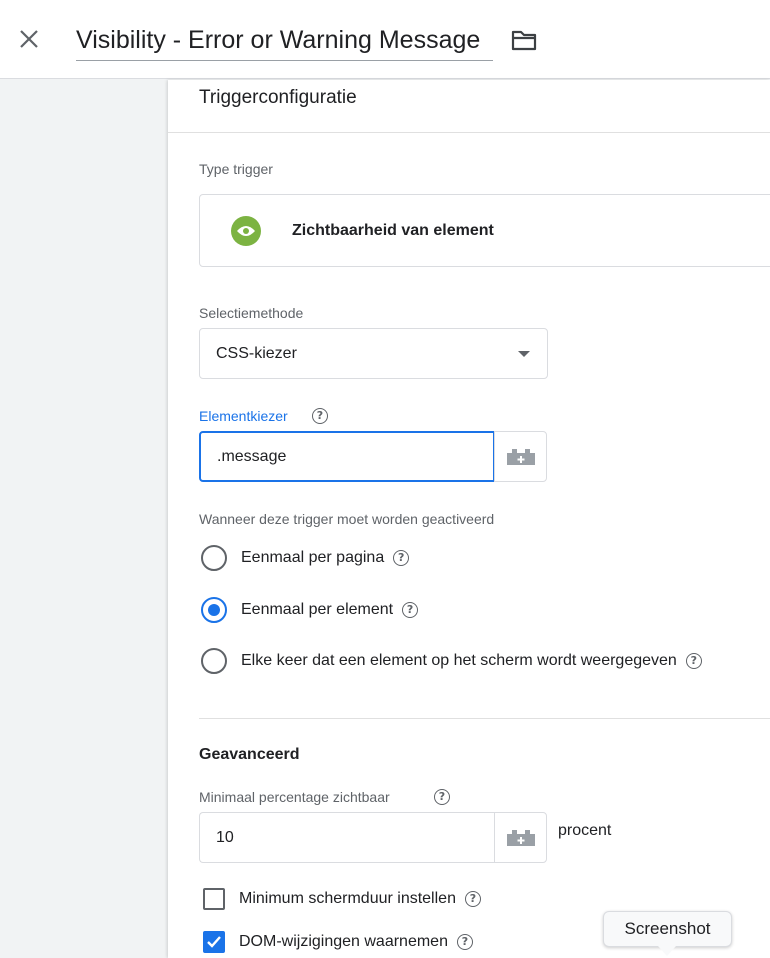  I want to click on radio-label: Eenmaal per pagina, so click(313, 557).